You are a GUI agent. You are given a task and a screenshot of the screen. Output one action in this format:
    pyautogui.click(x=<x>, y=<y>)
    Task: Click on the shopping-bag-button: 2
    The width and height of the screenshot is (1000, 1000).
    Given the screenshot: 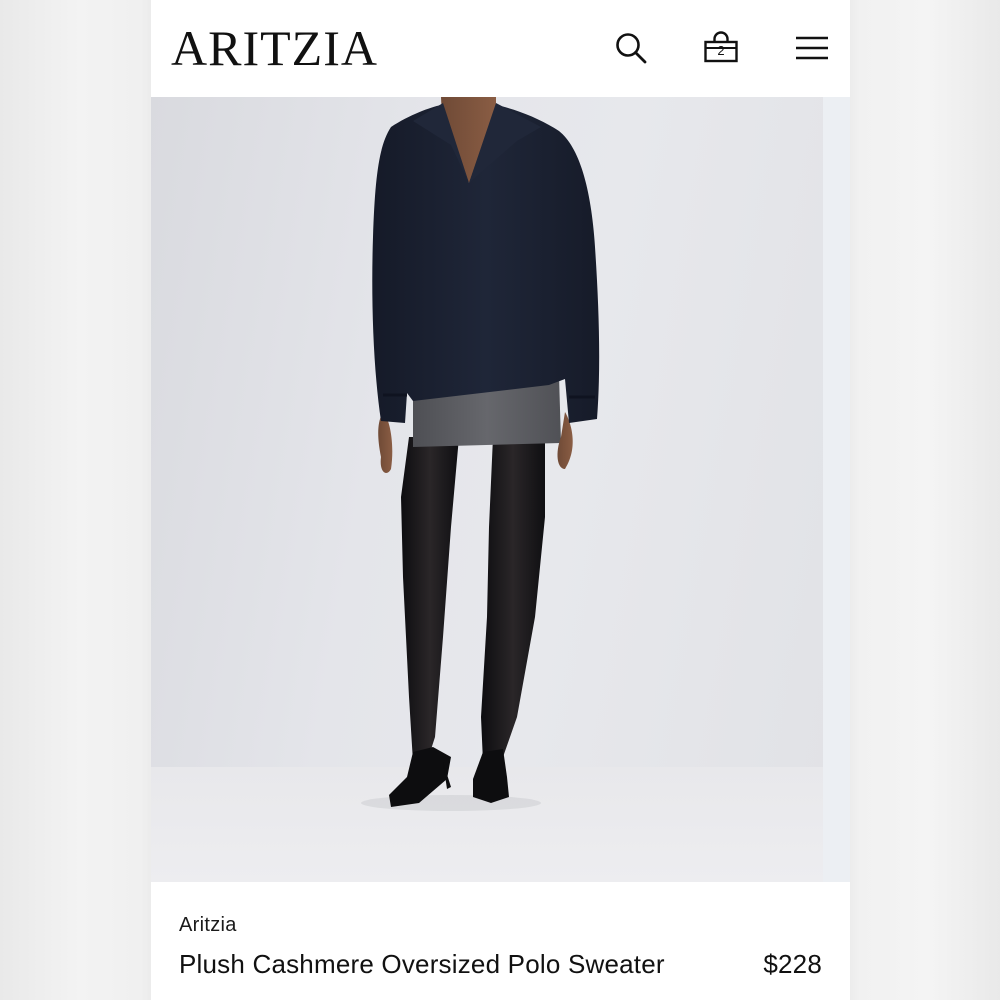 What is the action you would take?
    pyautogui.click(x=721, y=48)
    